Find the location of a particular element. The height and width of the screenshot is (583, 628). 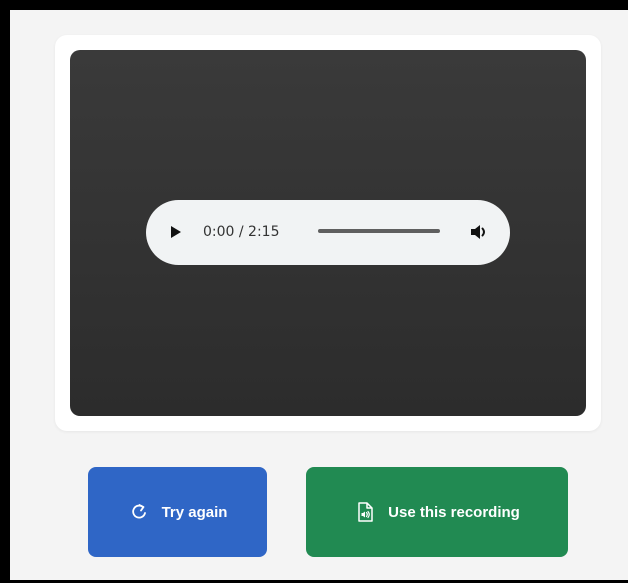

progress-slider is located at coordinates (379, 231).